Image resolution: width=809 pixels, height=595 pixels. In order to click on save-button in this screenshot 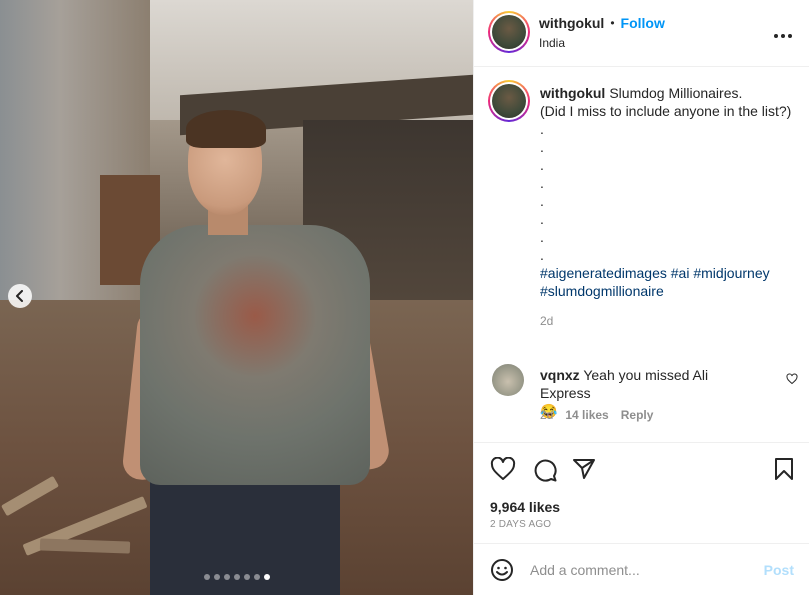, I will do `click(784, 471)`.